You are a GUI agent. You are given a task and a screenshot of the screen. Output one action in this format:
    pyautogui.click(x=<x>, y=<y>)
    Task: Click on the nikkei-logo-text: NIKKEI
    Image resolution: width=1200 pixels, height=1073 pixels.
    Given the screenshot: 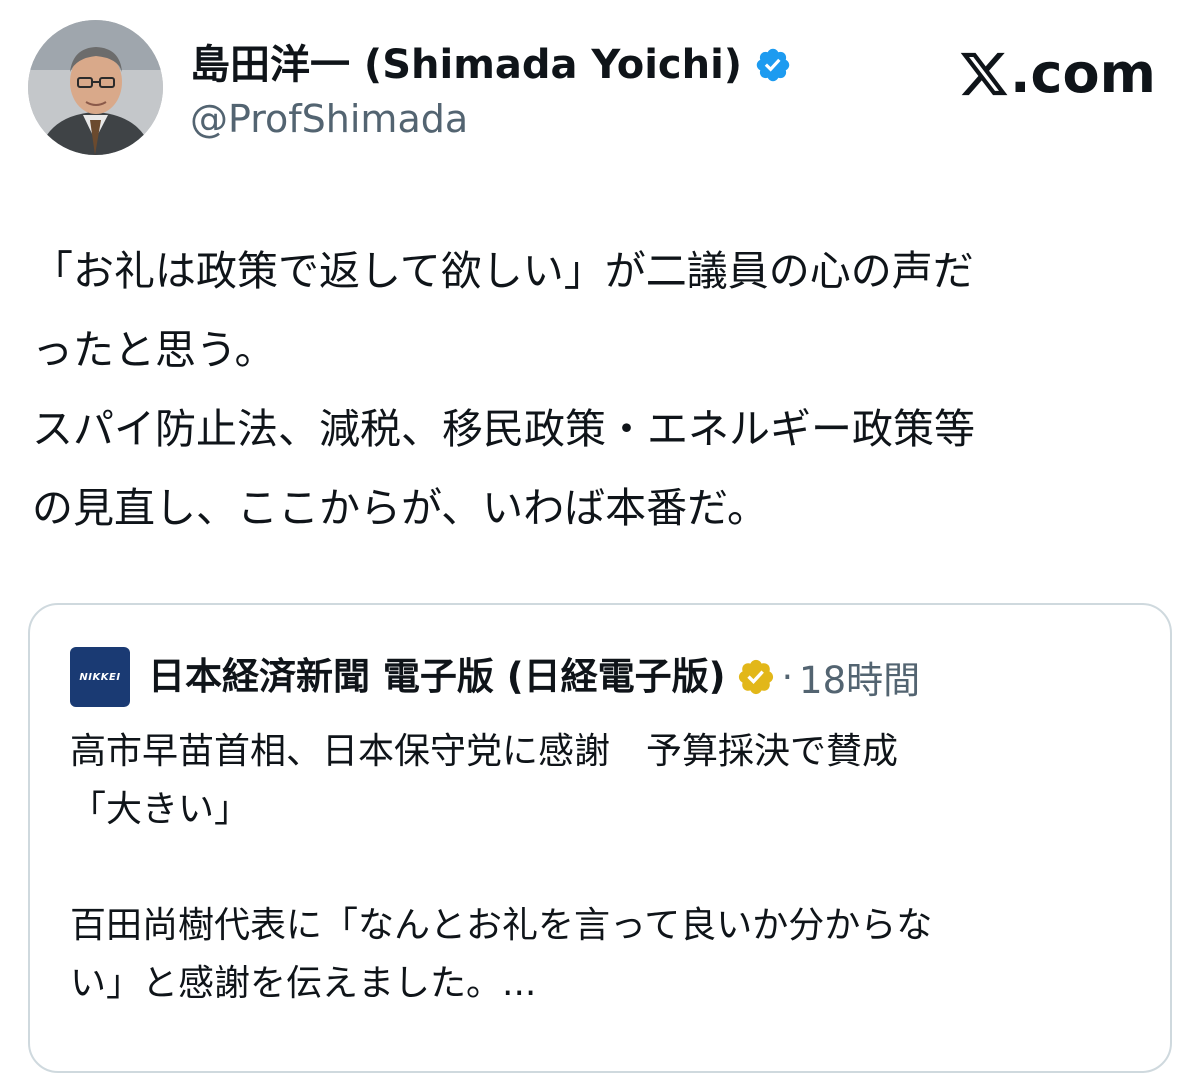 What is the action you would take?
    pyautogui.click(x=100, y=677)
    